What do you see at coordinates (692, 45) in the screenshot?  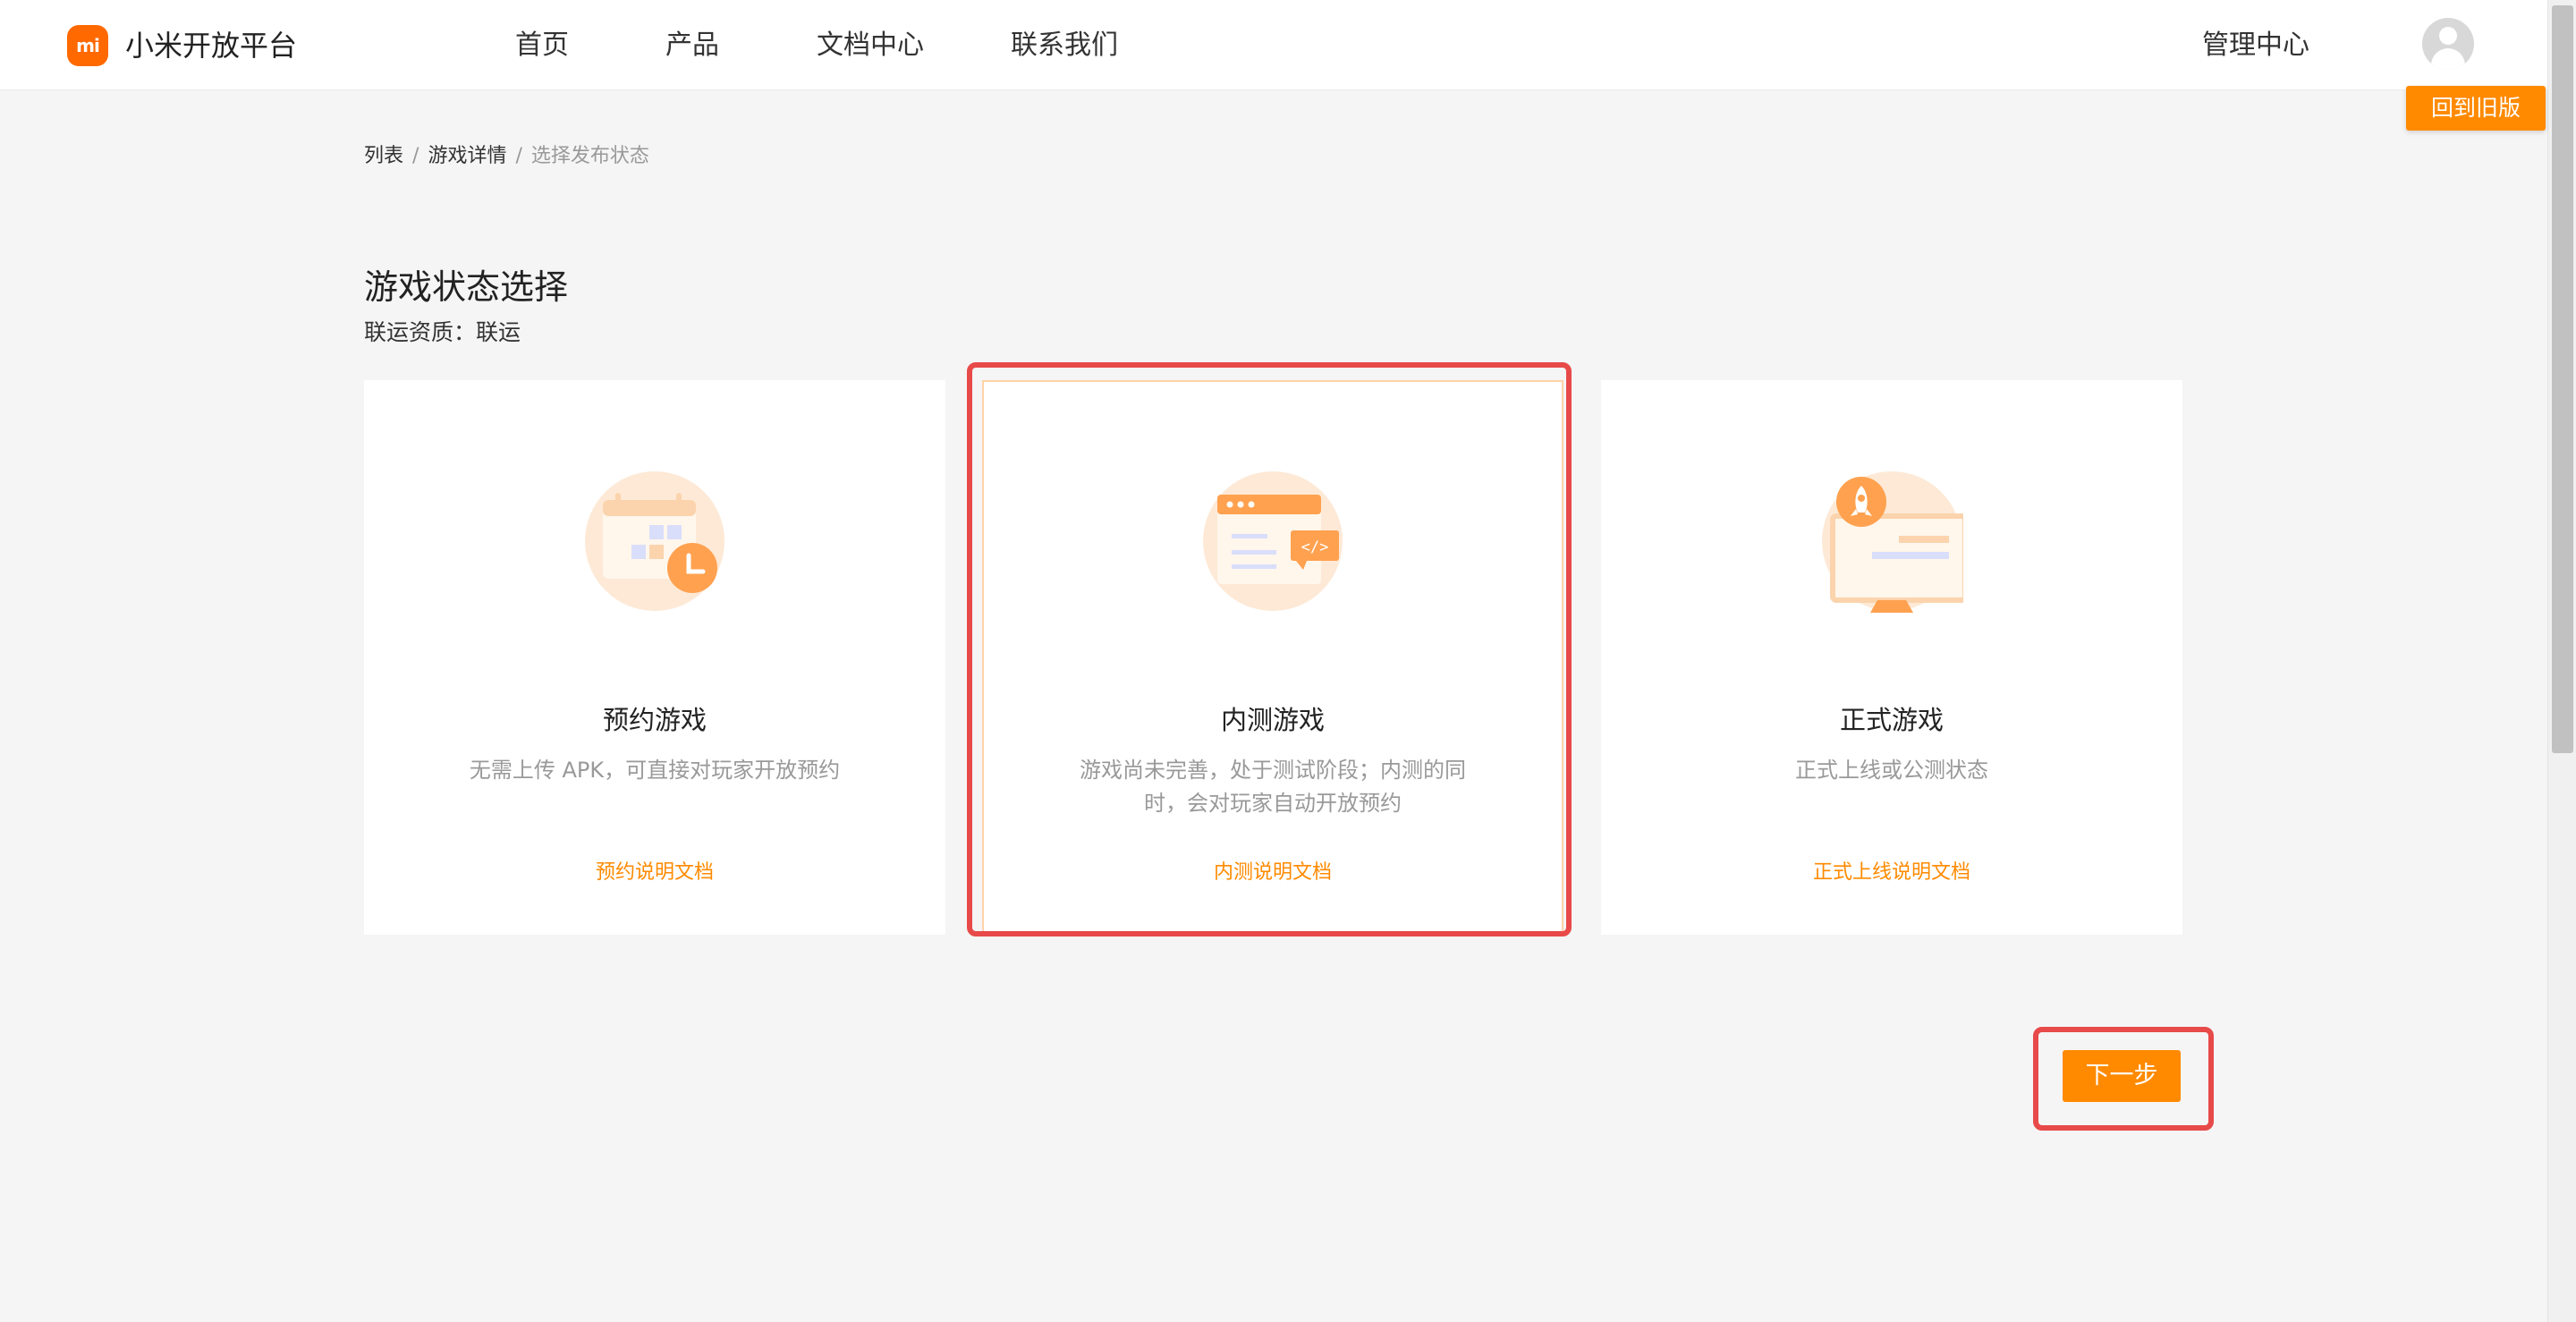 I see `nav-products: 产品` at bounding box center [692, 45].